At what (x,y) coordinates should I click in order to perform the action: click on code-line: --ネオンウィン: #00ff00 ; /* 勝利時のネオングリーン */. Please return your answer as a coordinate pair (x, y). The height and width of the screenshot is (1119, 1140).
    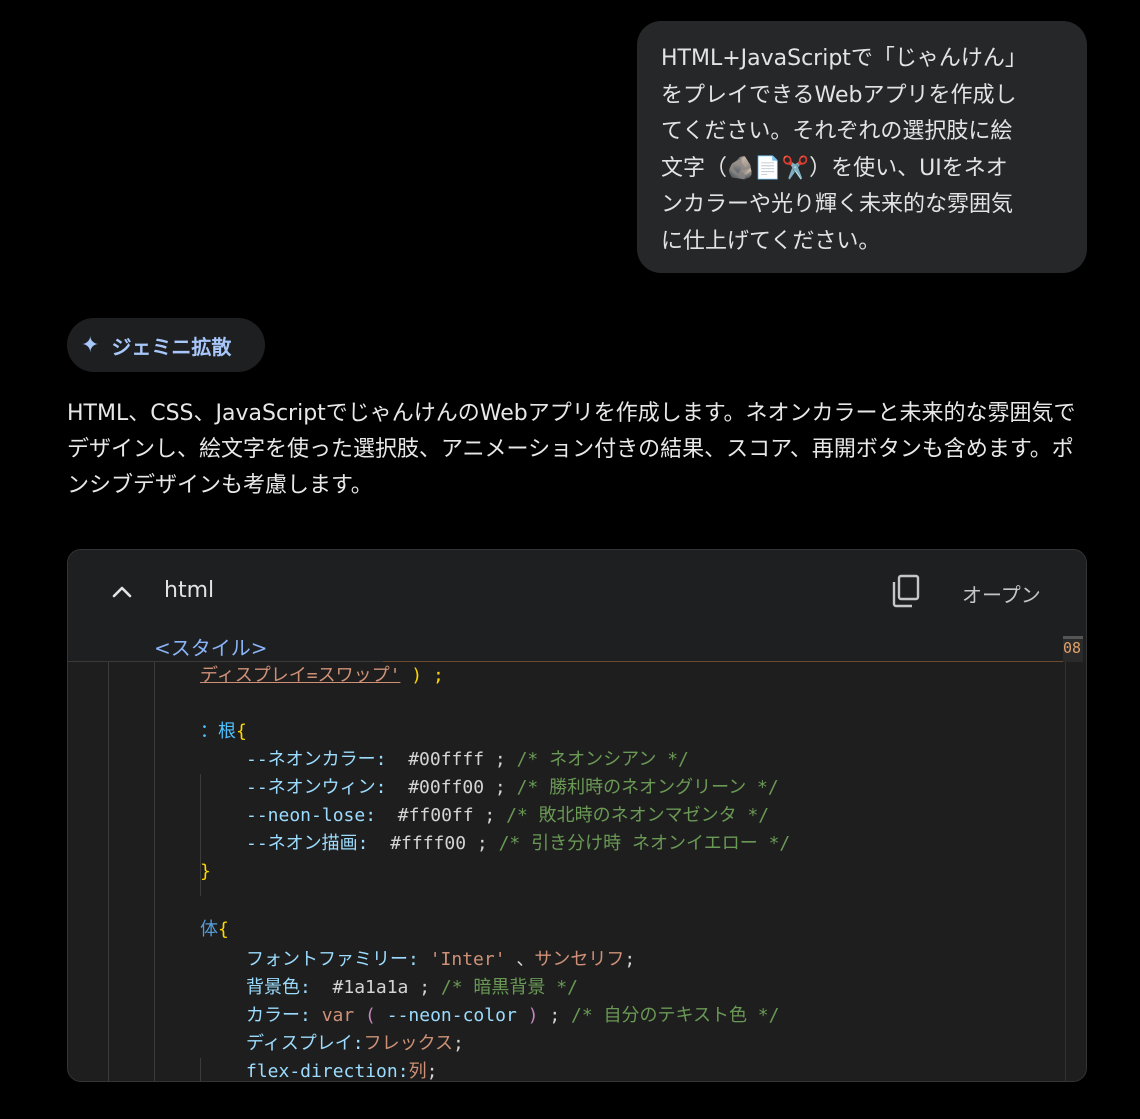
    Looking at the image, I should click on (512, 787).